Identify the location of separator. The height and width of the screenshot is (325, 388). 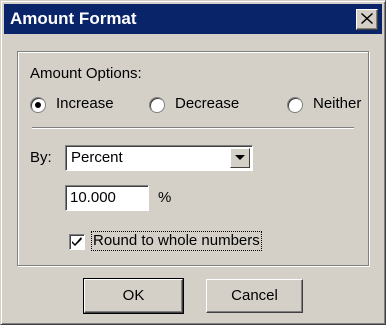
(193, 128).